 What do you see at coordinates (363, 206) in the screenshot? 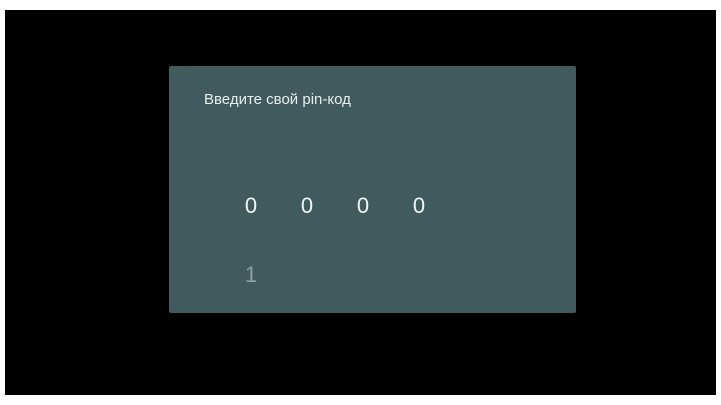
I see `pin-digit-3: 0` at bounding box center [363, 206].